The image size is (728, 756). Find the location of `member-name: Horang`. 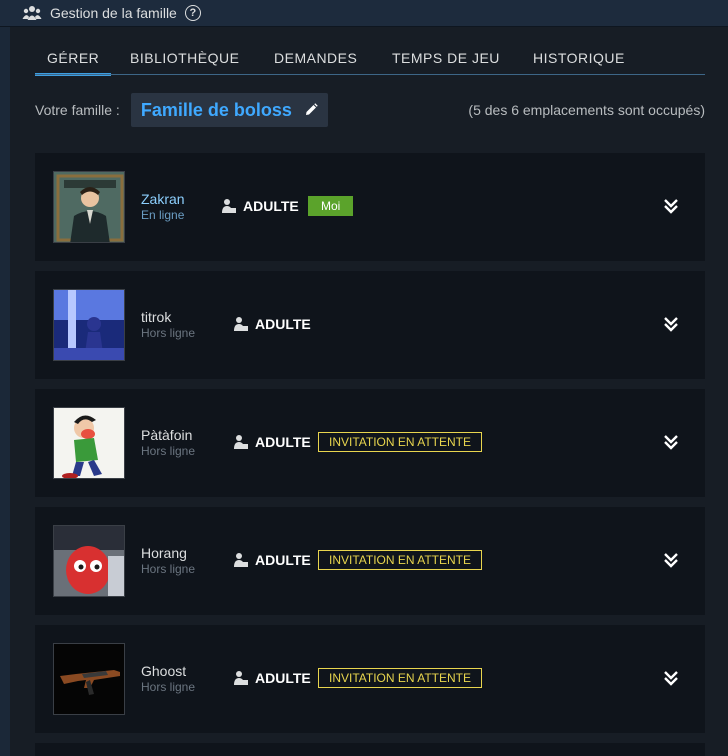

member-name: Horang is located at coordinates (164, 553).